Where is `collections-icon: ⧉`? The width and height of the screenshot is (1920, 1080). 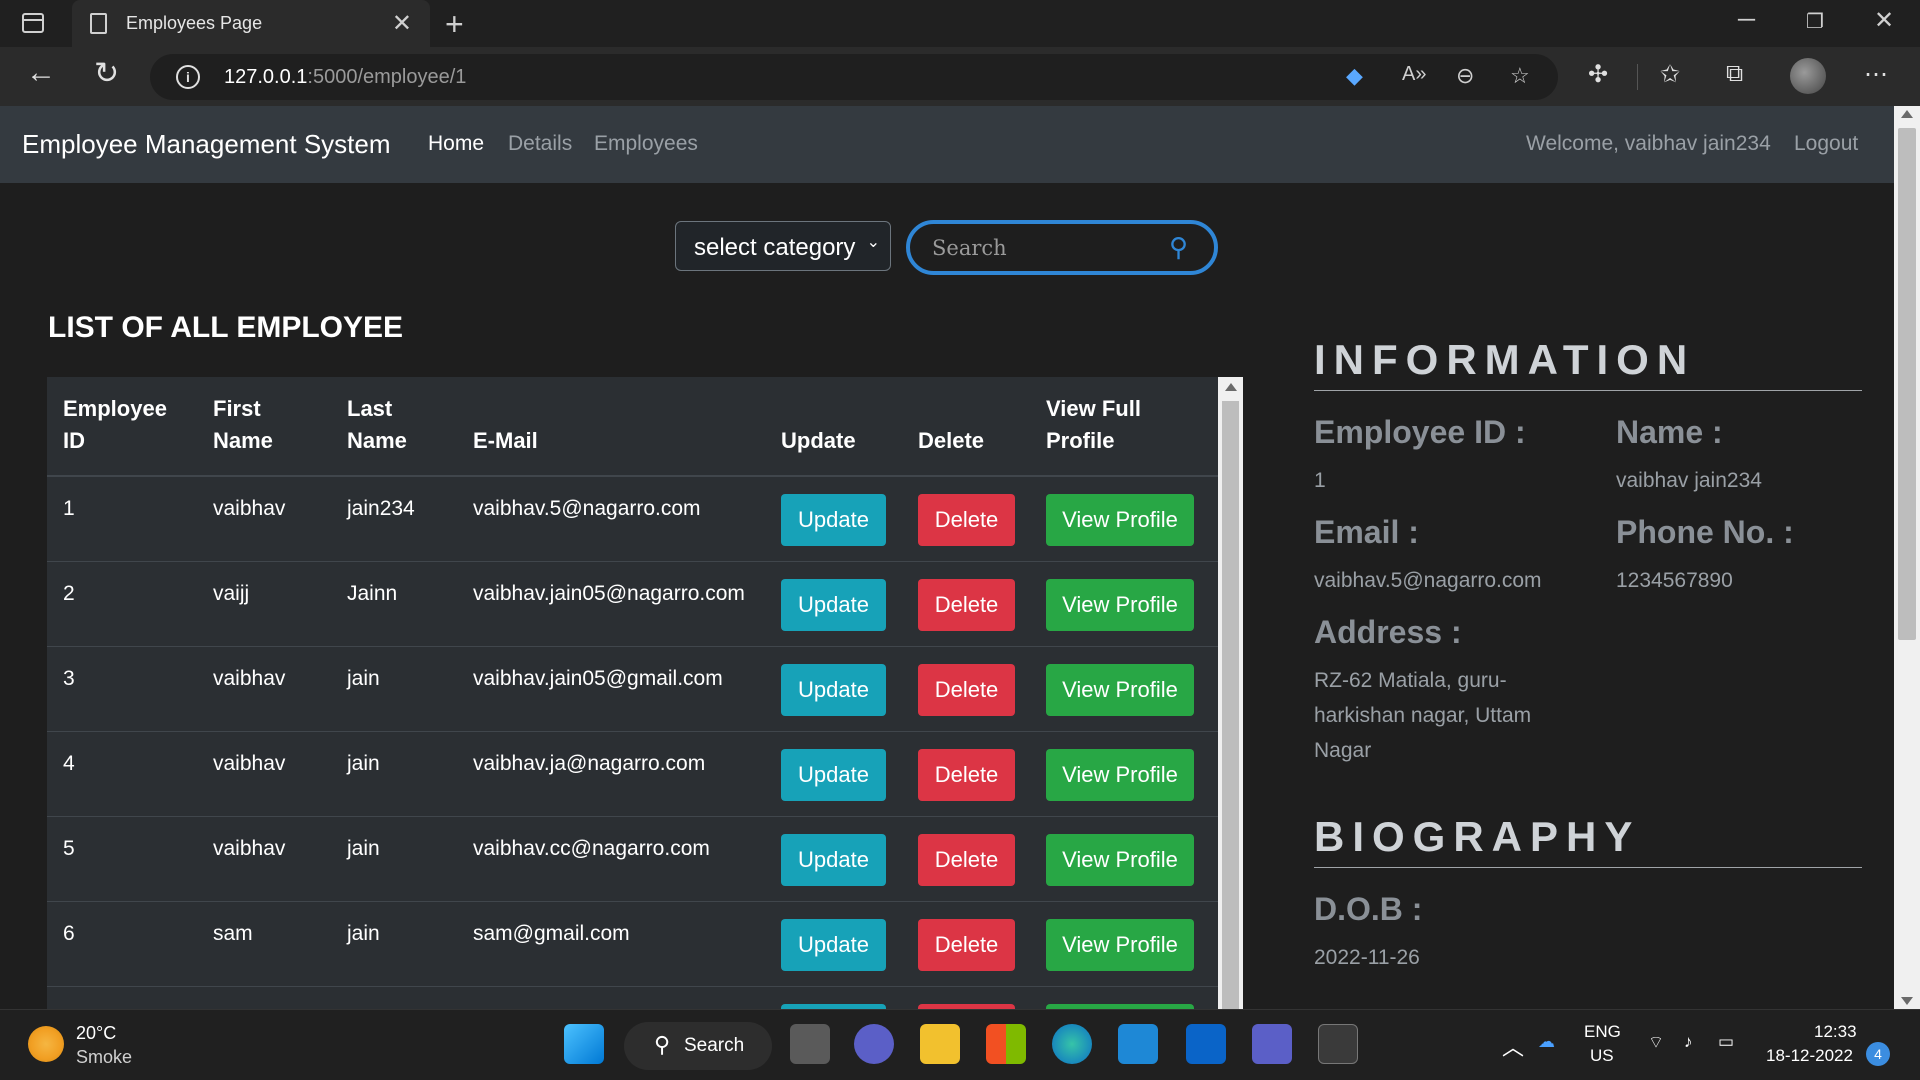
collections-icon: ⧉ is located at coordinates (1734, 74).